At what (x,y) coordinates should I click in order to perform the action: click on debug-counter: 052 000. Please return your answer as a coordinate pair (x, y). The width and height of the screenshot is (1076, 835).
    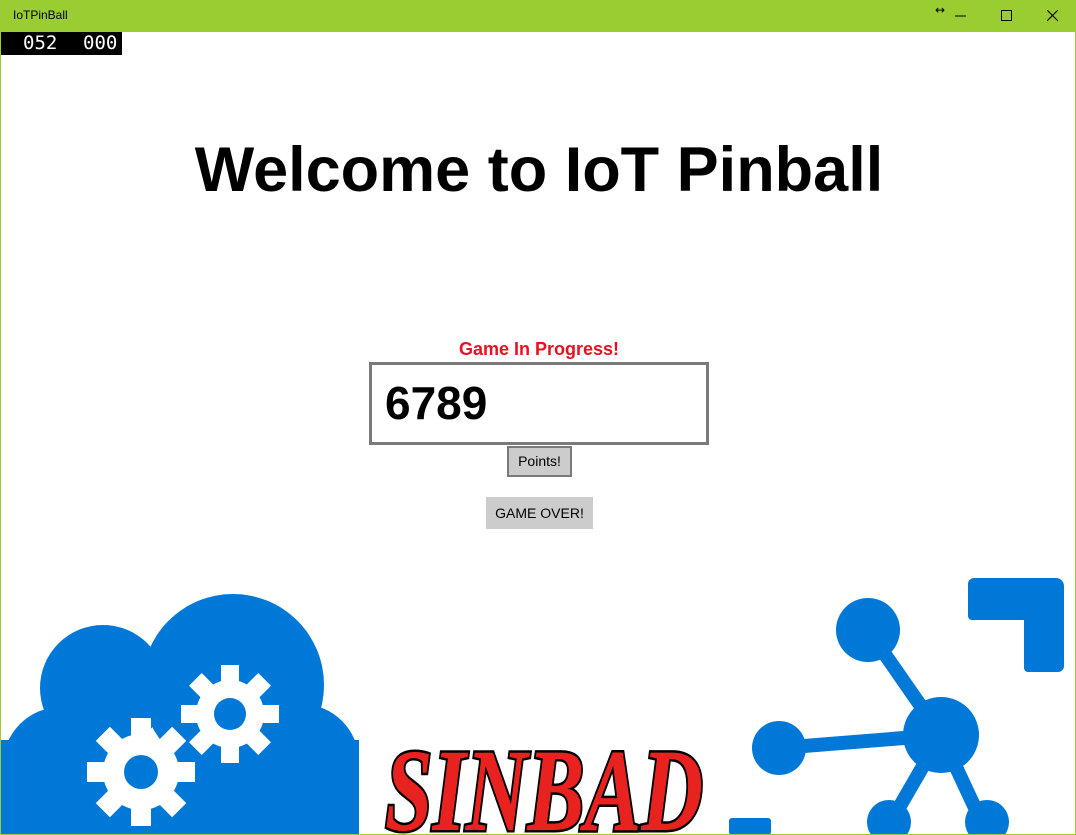
    Looking at the image, I should click on (61, 43).